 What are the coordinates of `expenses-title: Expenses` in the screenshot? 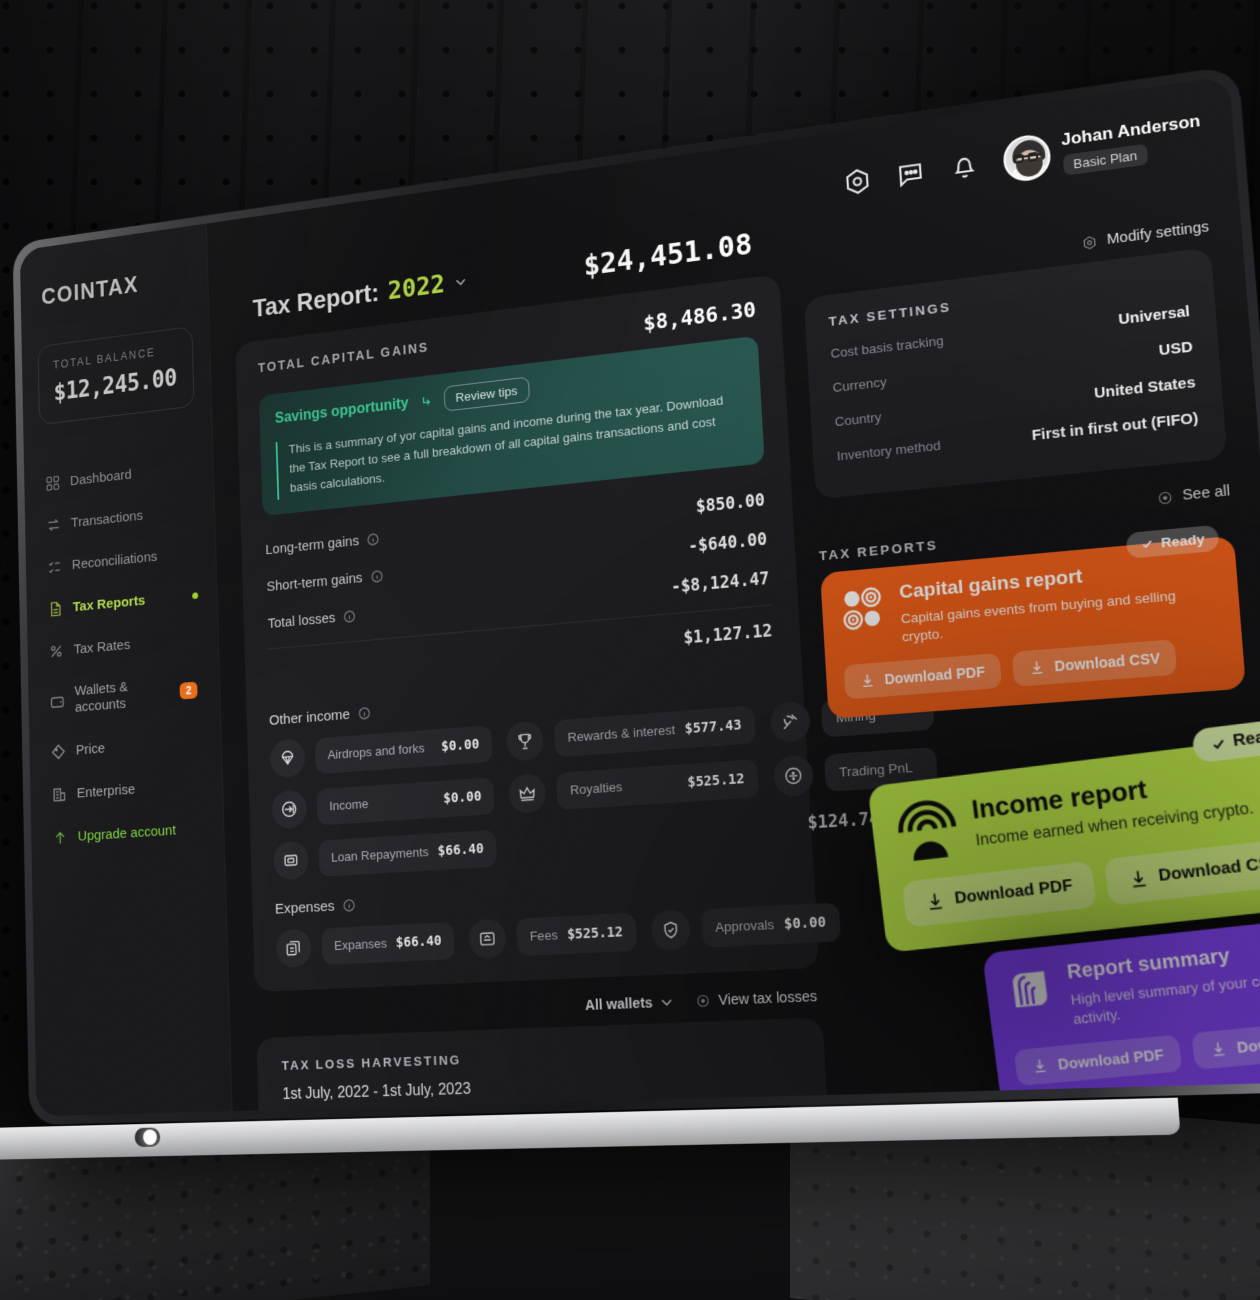 It's located at (304, 907).